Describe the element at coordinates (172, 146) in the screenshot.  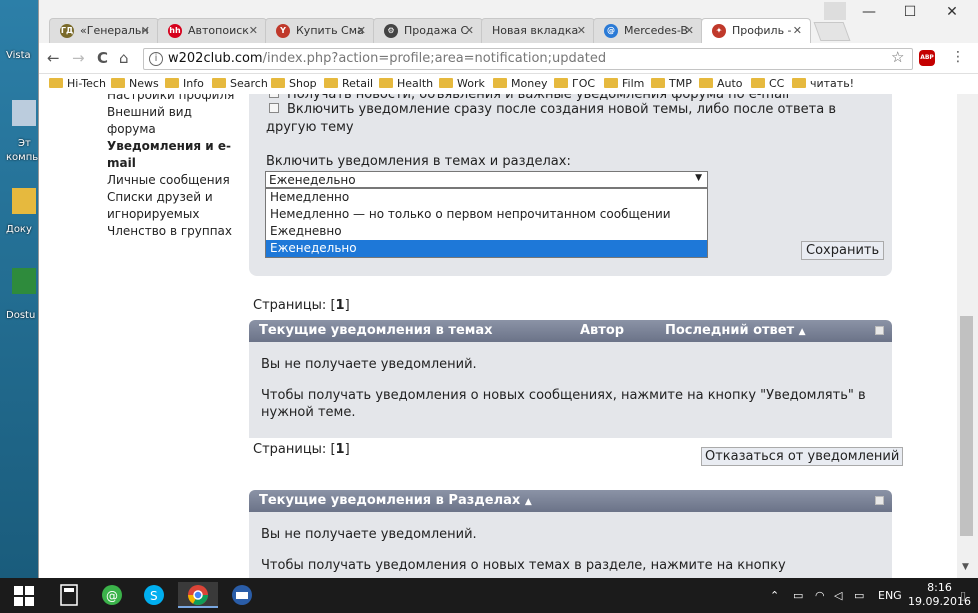
I see `sidebar-item-notifications: Уведомления и e-` at that location.